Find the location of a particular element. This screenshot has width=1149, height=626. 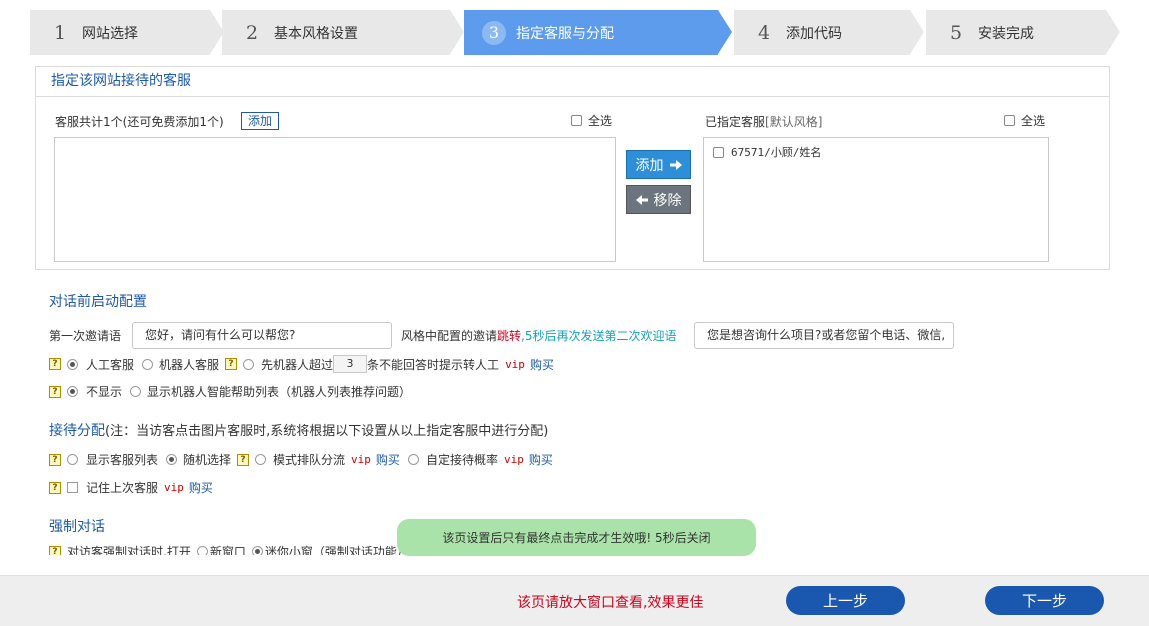

opt-new-window-label: 新窗口 is located at coordinates (227, 550).